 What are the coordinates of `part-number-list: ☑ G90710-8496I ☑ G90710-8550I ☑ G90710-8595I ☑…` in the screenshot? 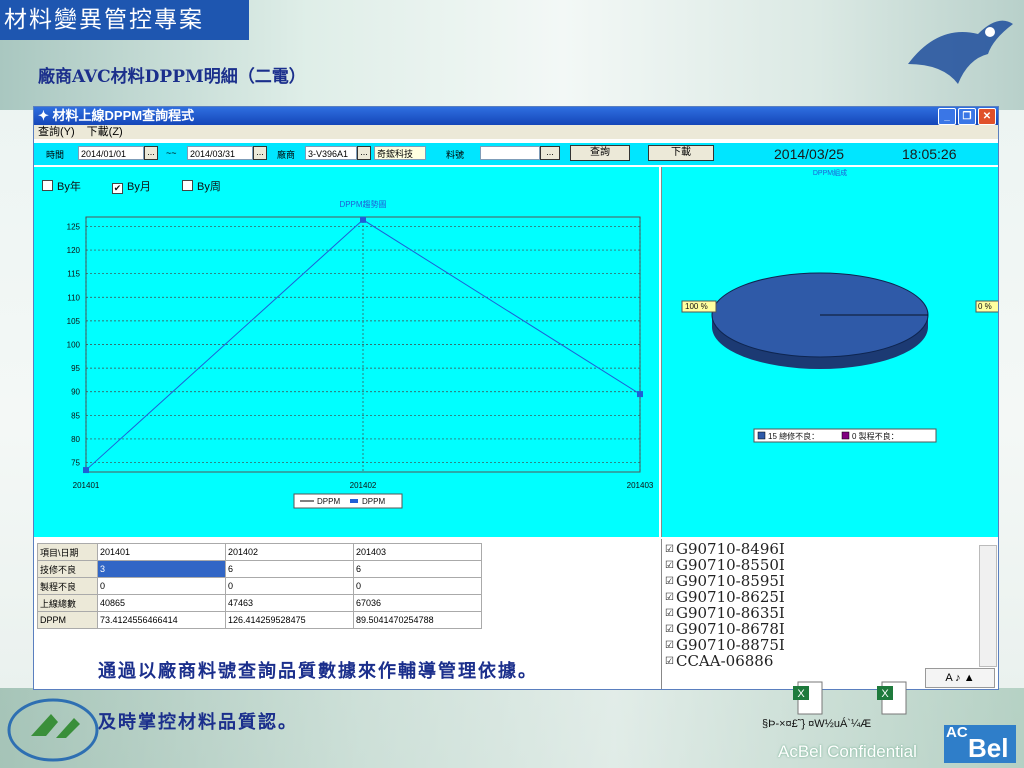 It's located at (830, 604).